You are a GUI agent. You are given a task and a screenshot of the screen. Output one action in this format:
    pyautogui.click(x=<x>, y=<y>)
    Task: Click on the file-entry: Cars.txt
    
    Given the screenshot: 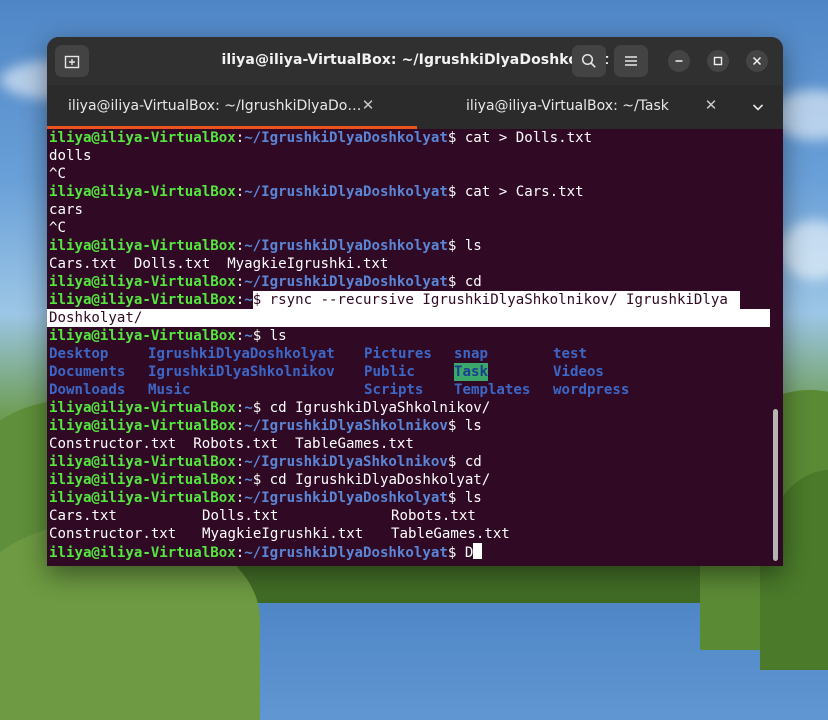 What is the action you would take?
    pyautogui.click(x=83, y=516)
    